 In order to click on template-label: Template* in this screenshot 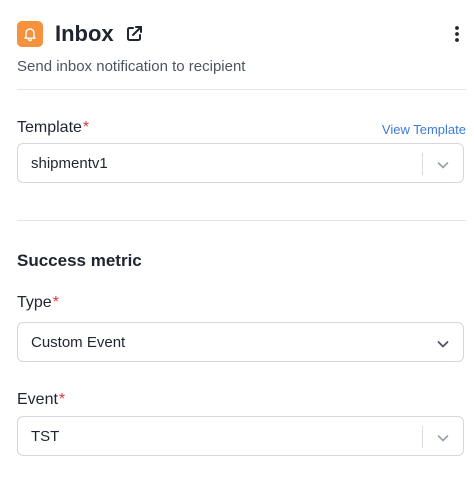, I will do `click(53, 128)`.